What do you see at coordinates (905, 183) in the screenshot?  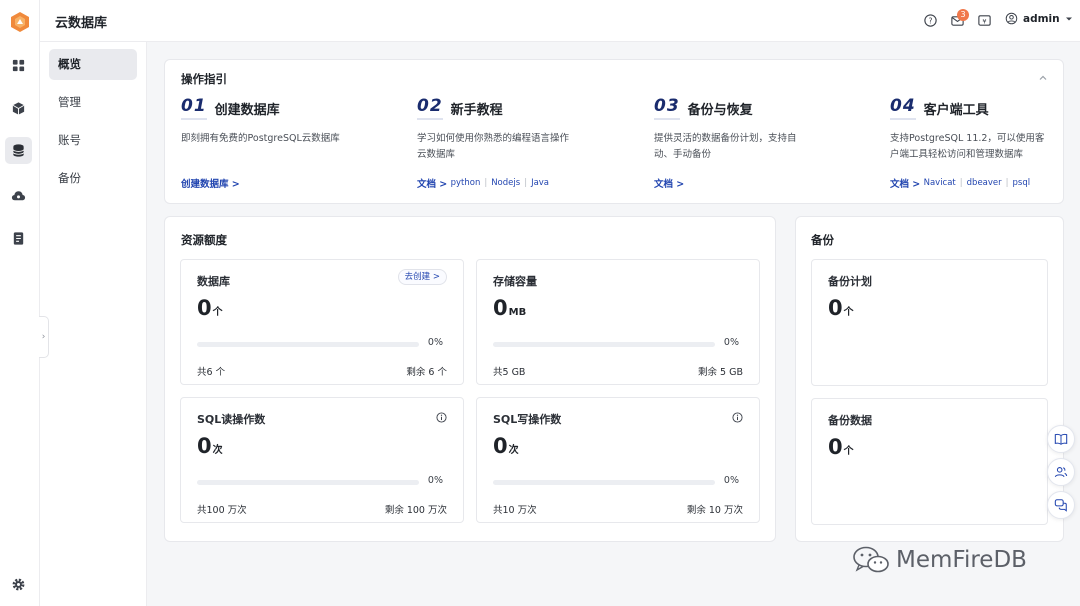 I see `client-docs-link: 文档 >` at bounding box center [905, 183].